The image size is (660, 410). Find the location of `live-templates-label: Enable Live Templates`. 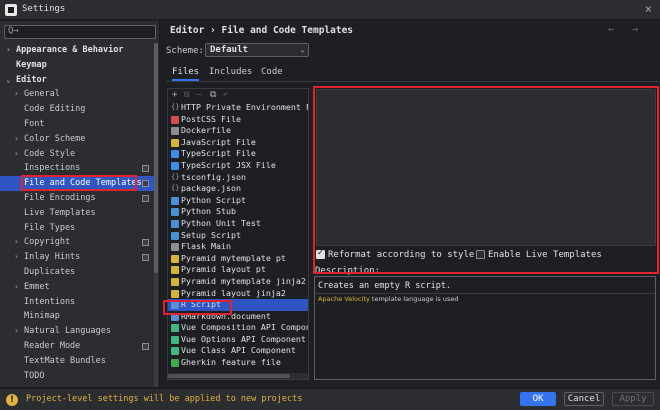

live-templates-label: Enable Live Templates is located at coordinates (545, 255).